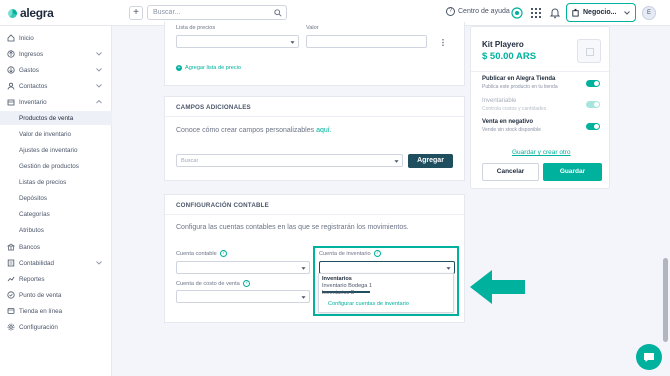 The width and height of the screenshot is (670, 376). I want to click on inventory-icon, so click(11, 102).